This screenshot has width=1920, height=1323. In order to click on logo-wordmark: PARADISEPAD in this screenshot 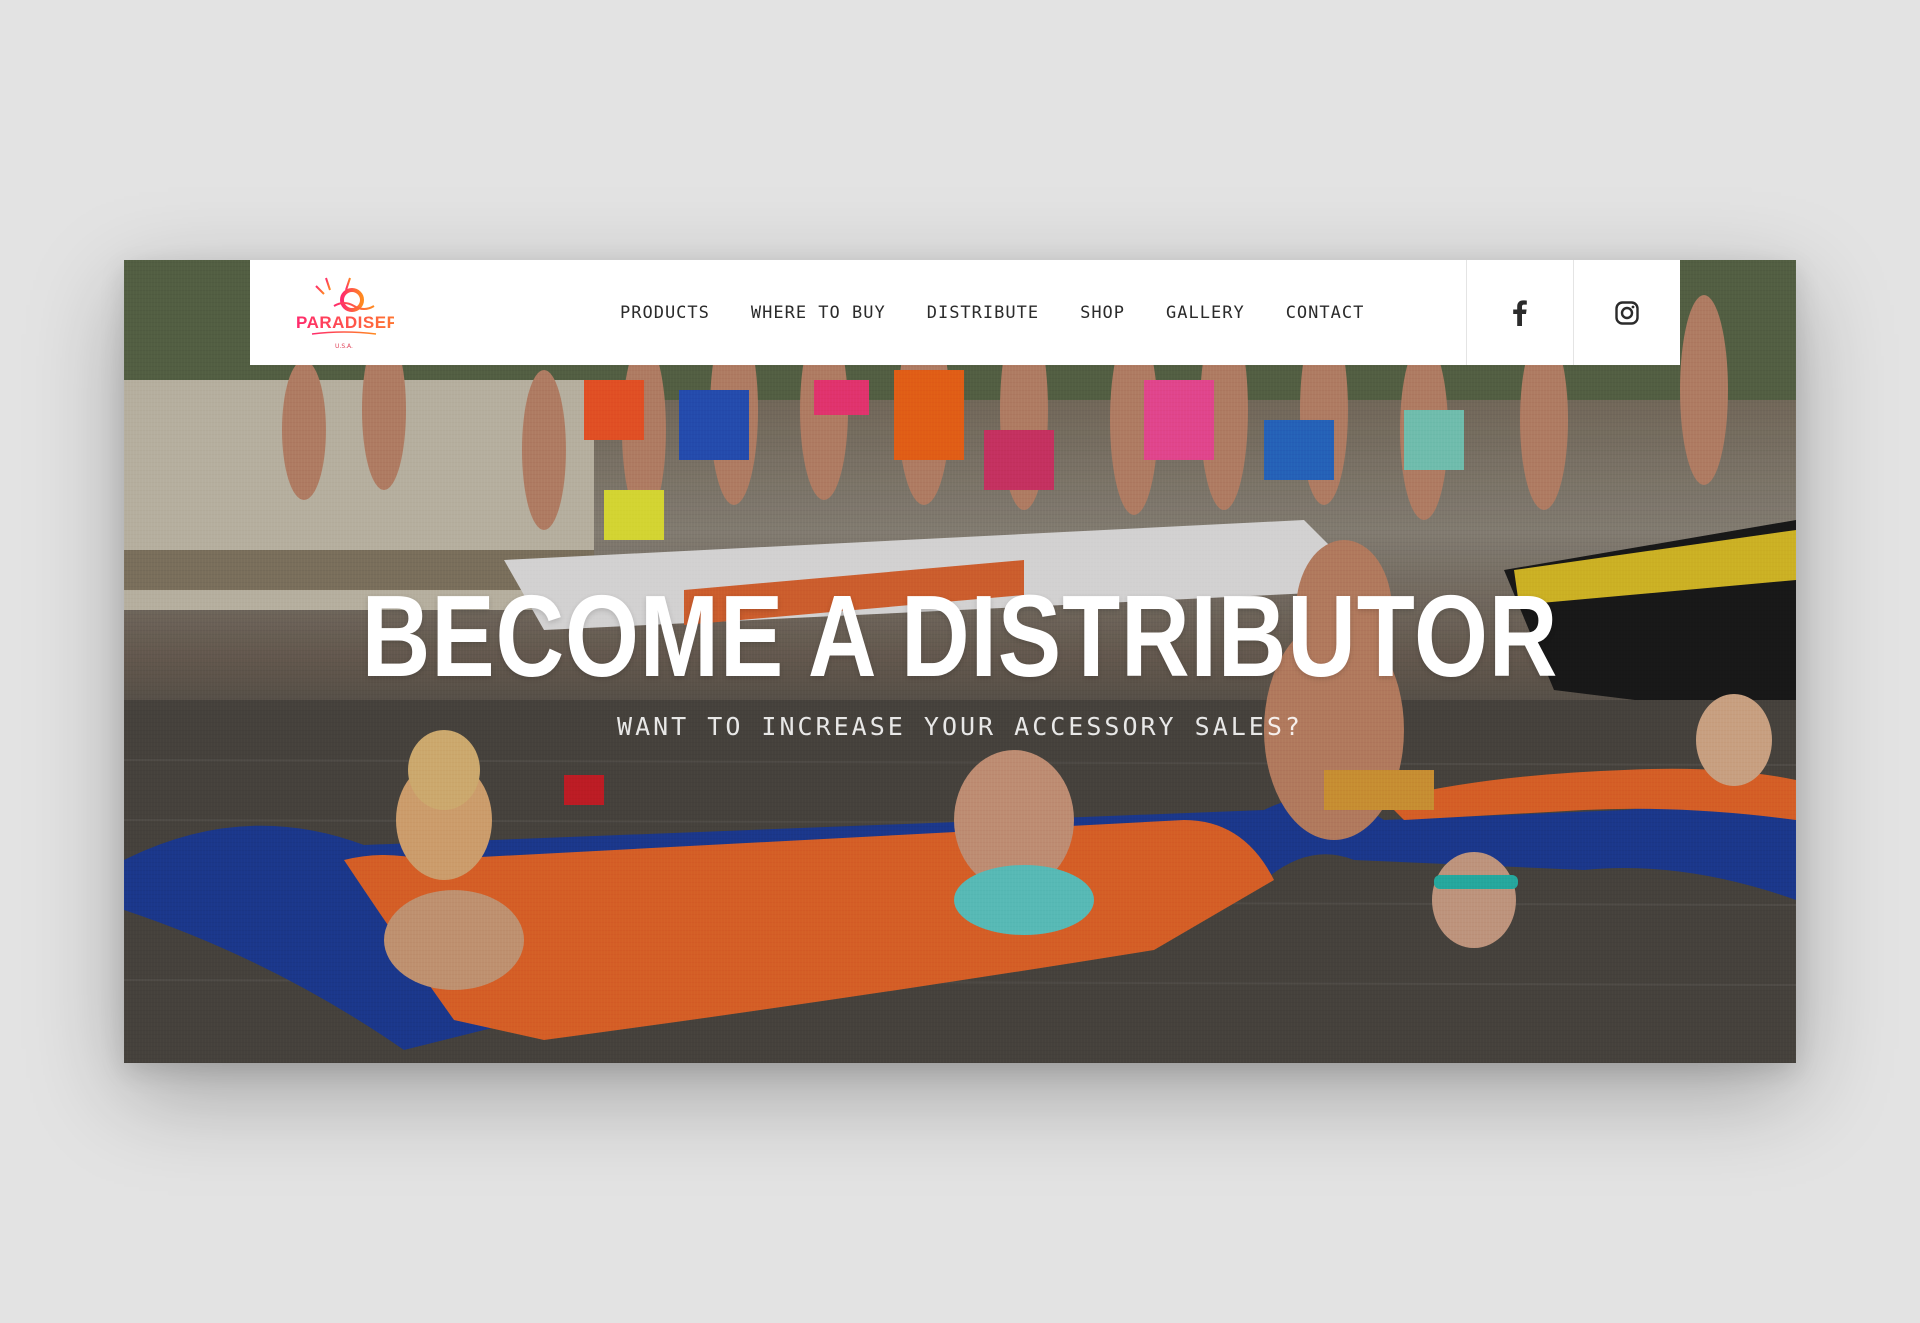, I will do `click(345, 322)`.